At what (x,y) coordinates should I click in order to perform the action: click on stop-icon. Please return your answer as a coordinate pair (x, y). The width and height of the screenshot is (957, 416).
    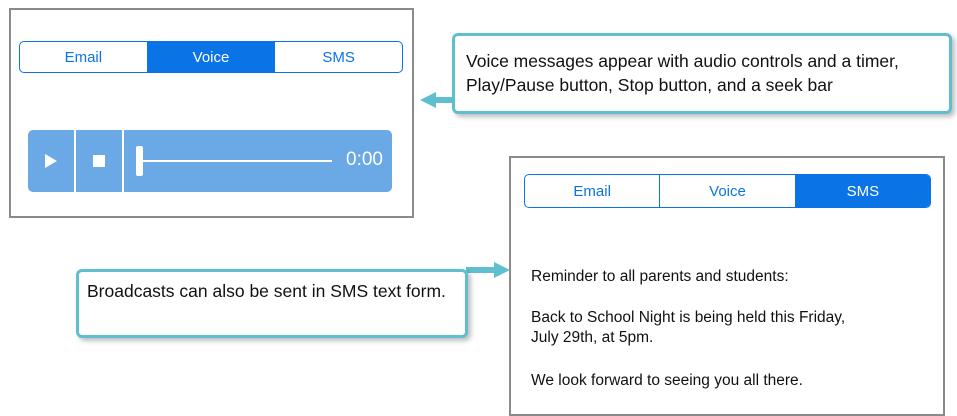
    Looking at the image, I should click on (99, 161).